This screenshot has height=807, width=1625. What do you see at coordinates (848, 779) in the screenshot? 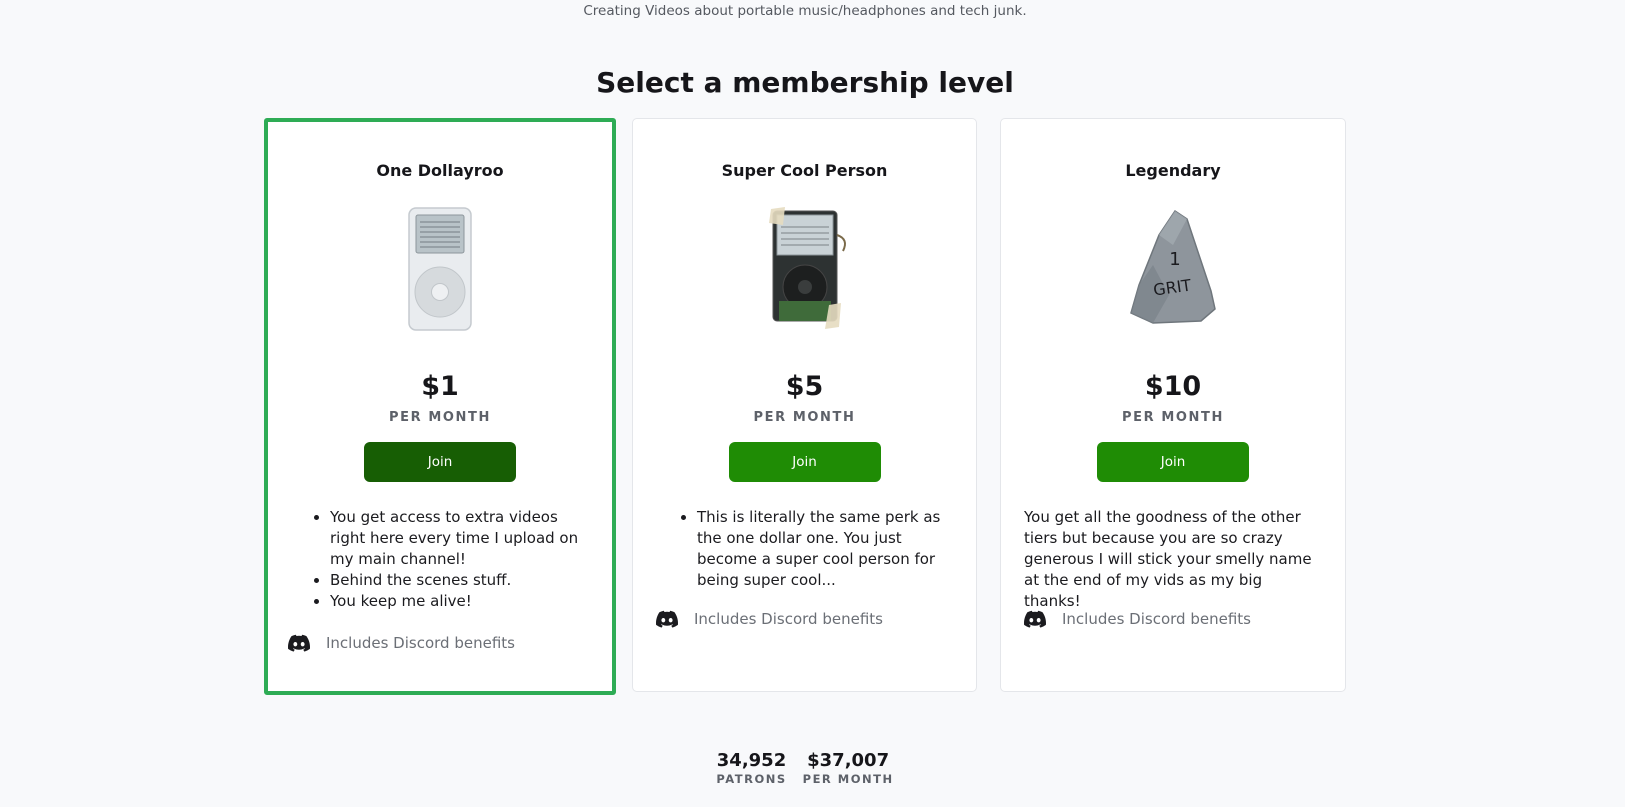
I see `stat-label: PER MONTH` at bounding box center [848, 779].